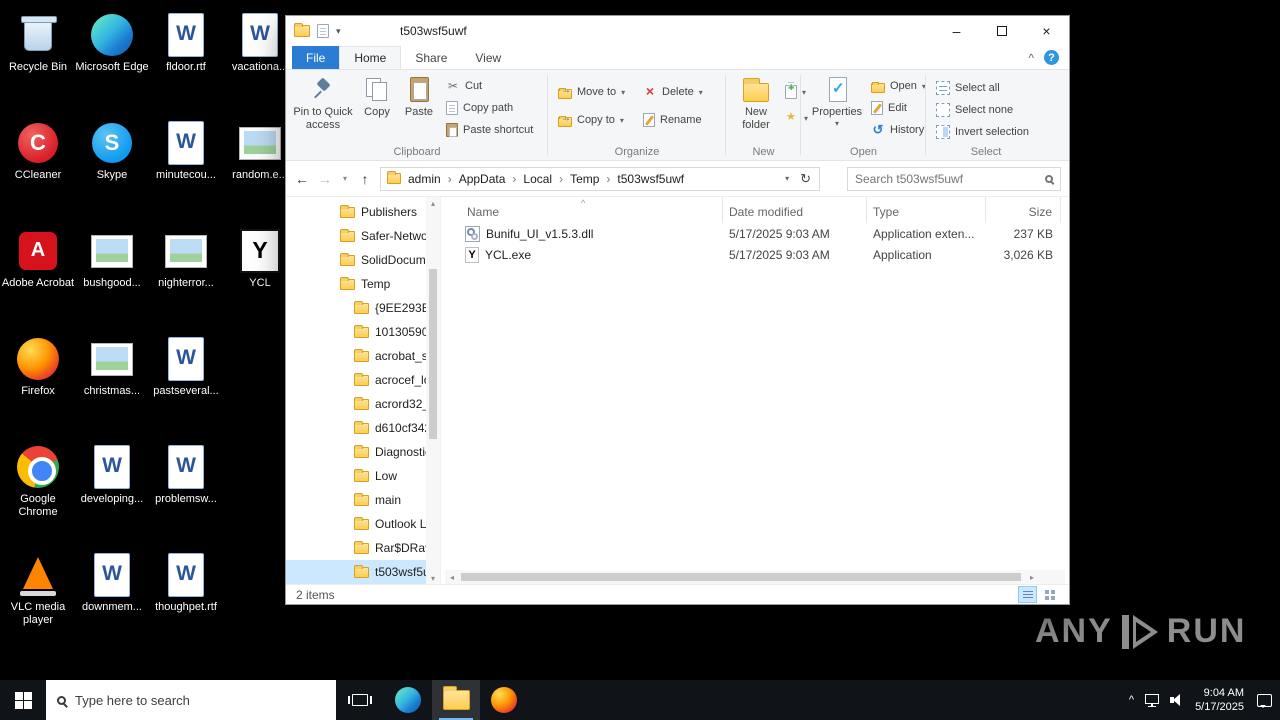 The height and width of the screenshot is (720, 1280). I want to click on tree-scrollbar: ▴ ▾, so click(433, 391).